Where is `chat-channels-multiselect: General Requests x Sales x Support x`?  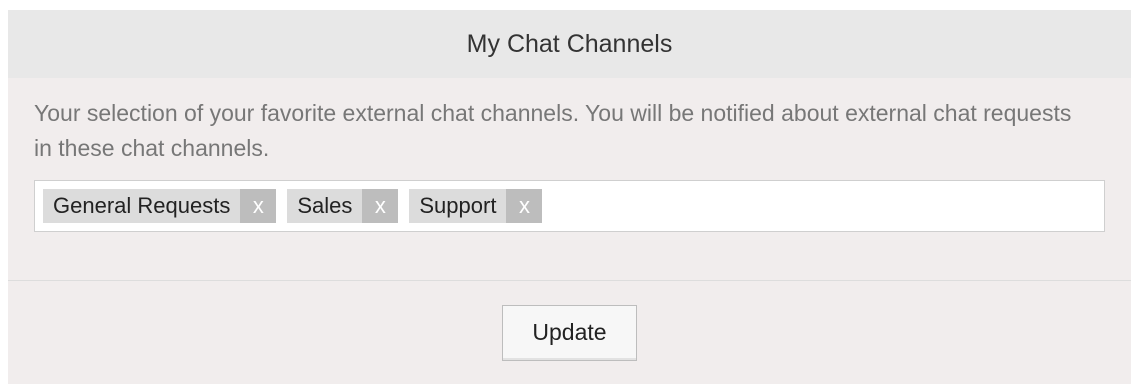
chat-channels-multiselect: General Requests x Sales x Support x is located at coordinates (569, 206).